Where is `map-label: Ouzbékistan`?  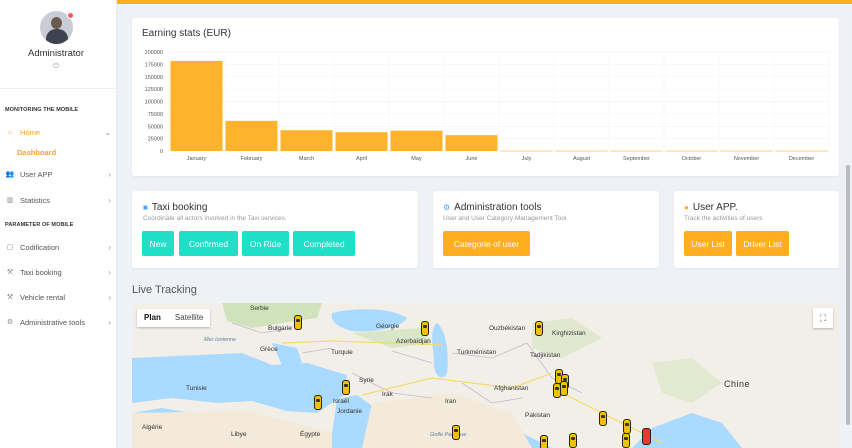
map-label: Ouzbékistan is located at coordinates (507, 328).